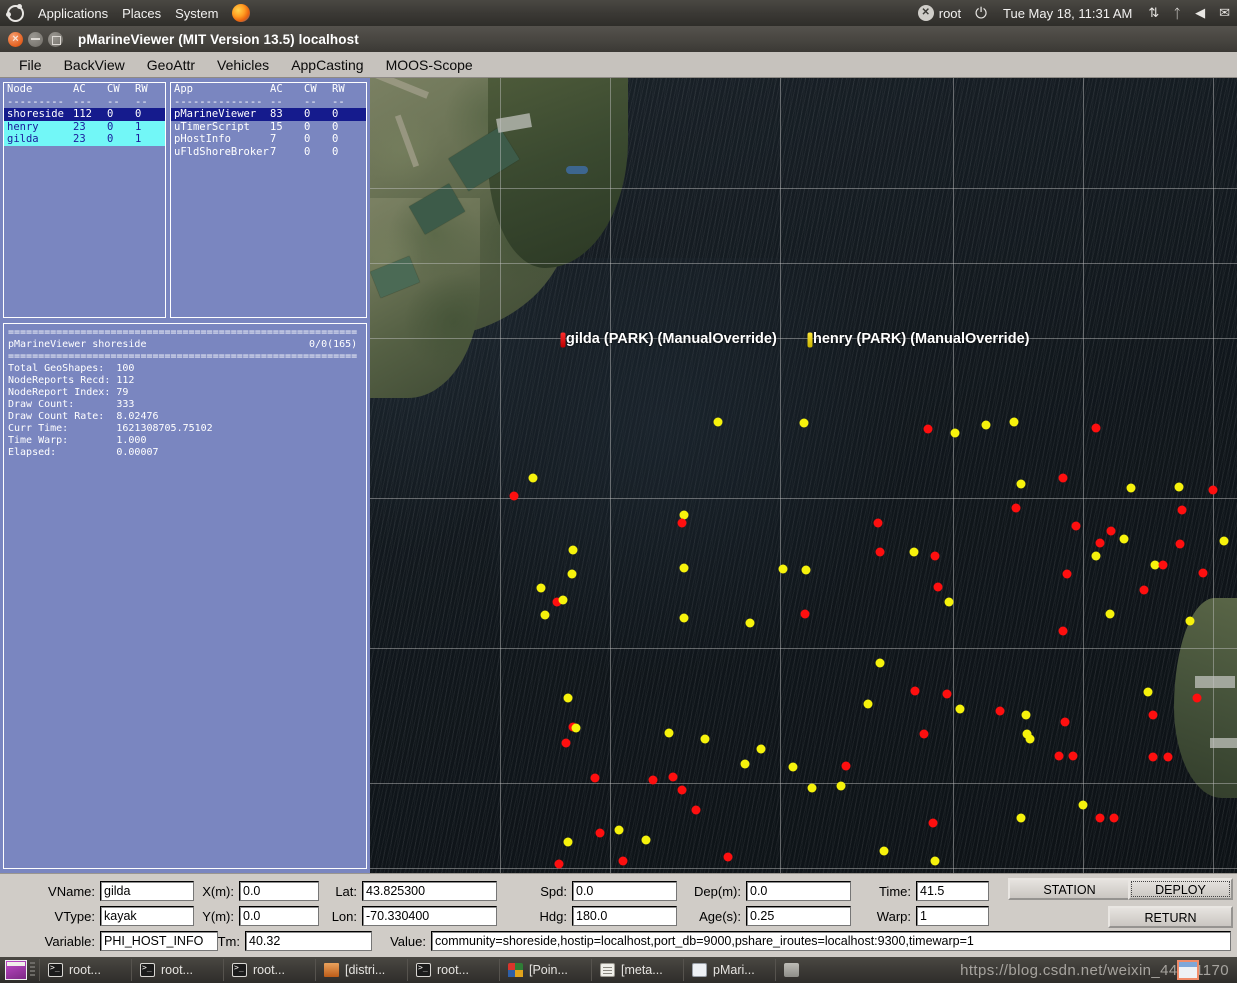  Describe the element at coordinates (35, 39) in the screenshot. I see `minimize-icon` at that location.